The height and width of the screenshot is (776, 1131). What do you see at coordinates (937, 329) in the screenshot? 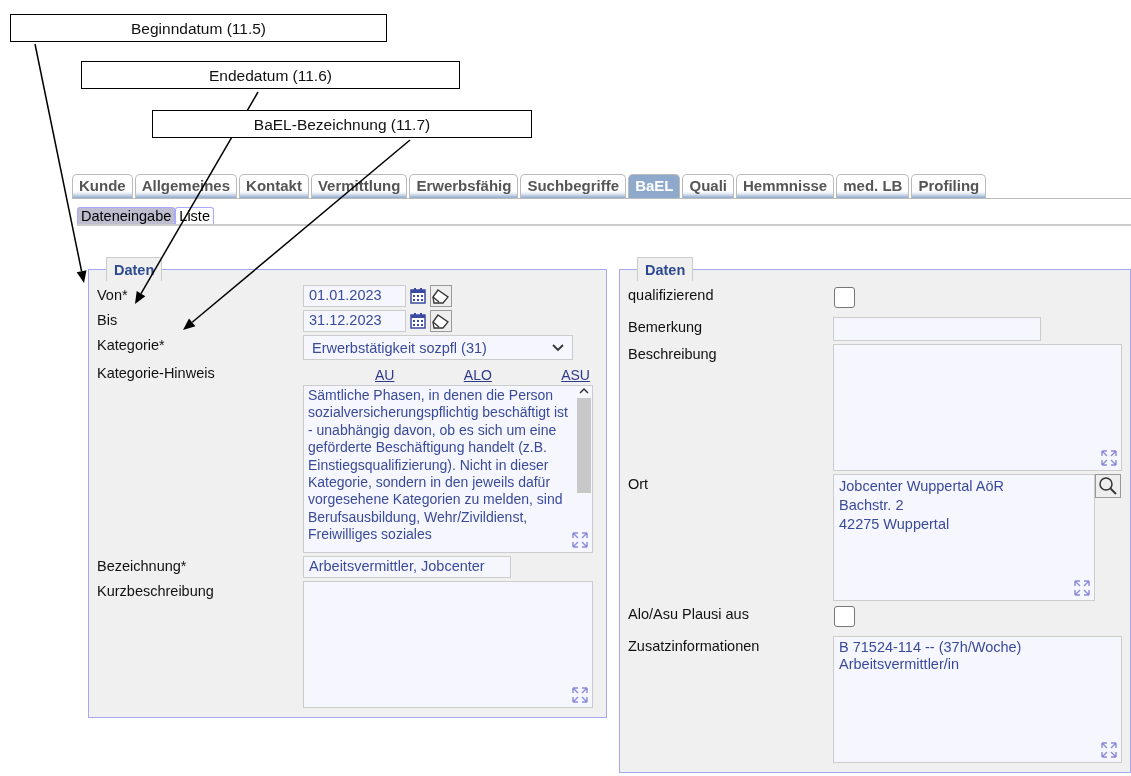
I see `text-field` at bounding box center [937, 329].